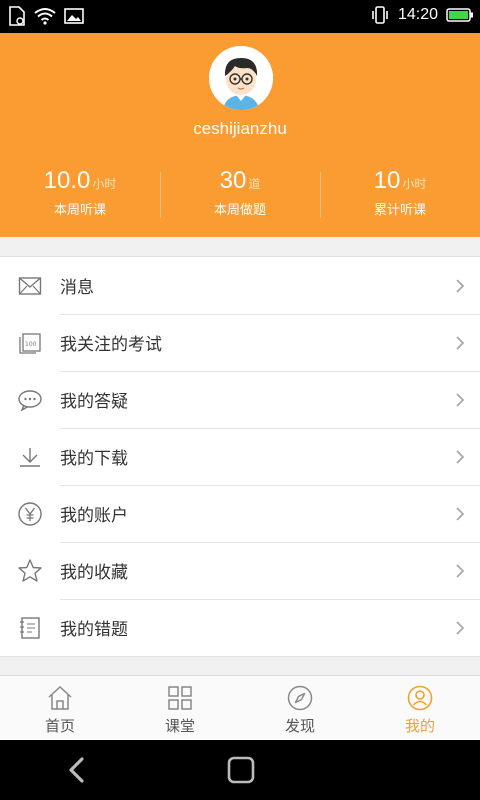 The image size is (480, 800). Describe the element at coordinates (30, 513) in the screenshot. I see `yen-icon` at that location.